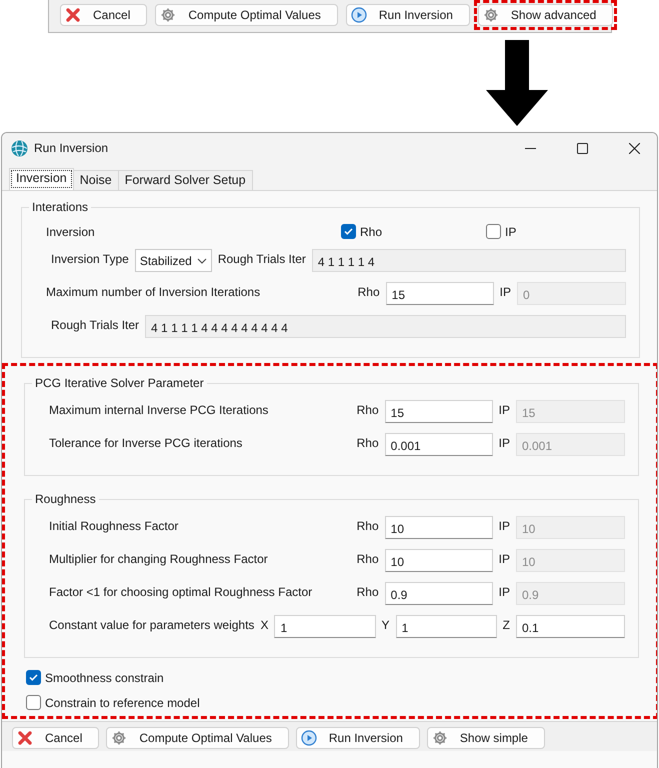 The image size is (659, 768). I want to click on field-label: Z, so click(506, 624).